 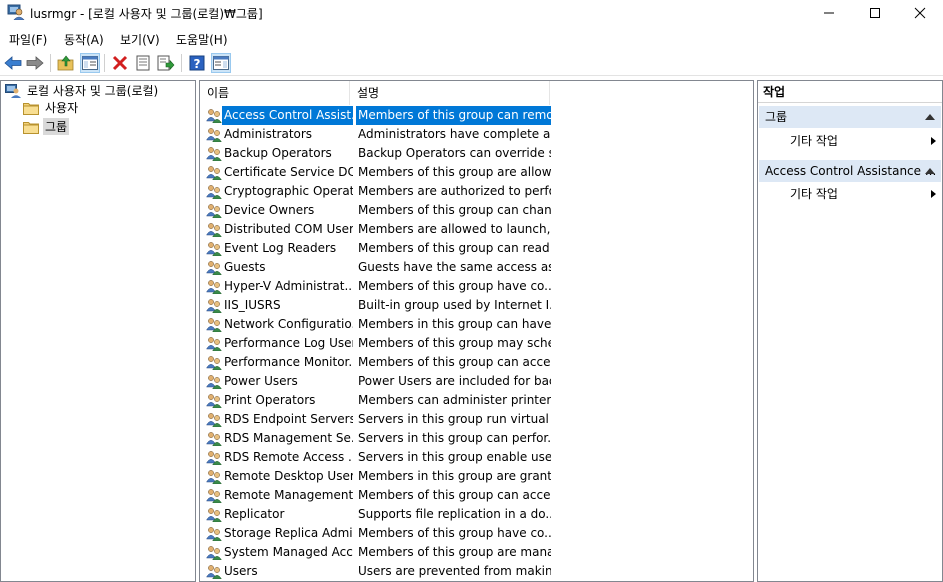 What do you see at coordinates (66, 63) in the screenshot?
I see `up-folder-button` at bounding box center [66, 63].